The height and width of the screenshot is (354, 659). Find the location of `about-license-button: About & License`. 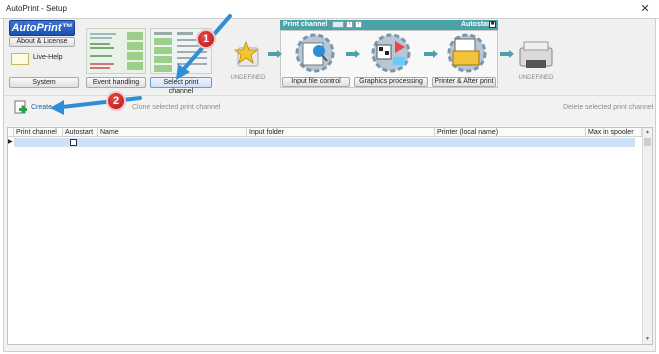

about-license-button: About & License is located at coordinates (42, 42).